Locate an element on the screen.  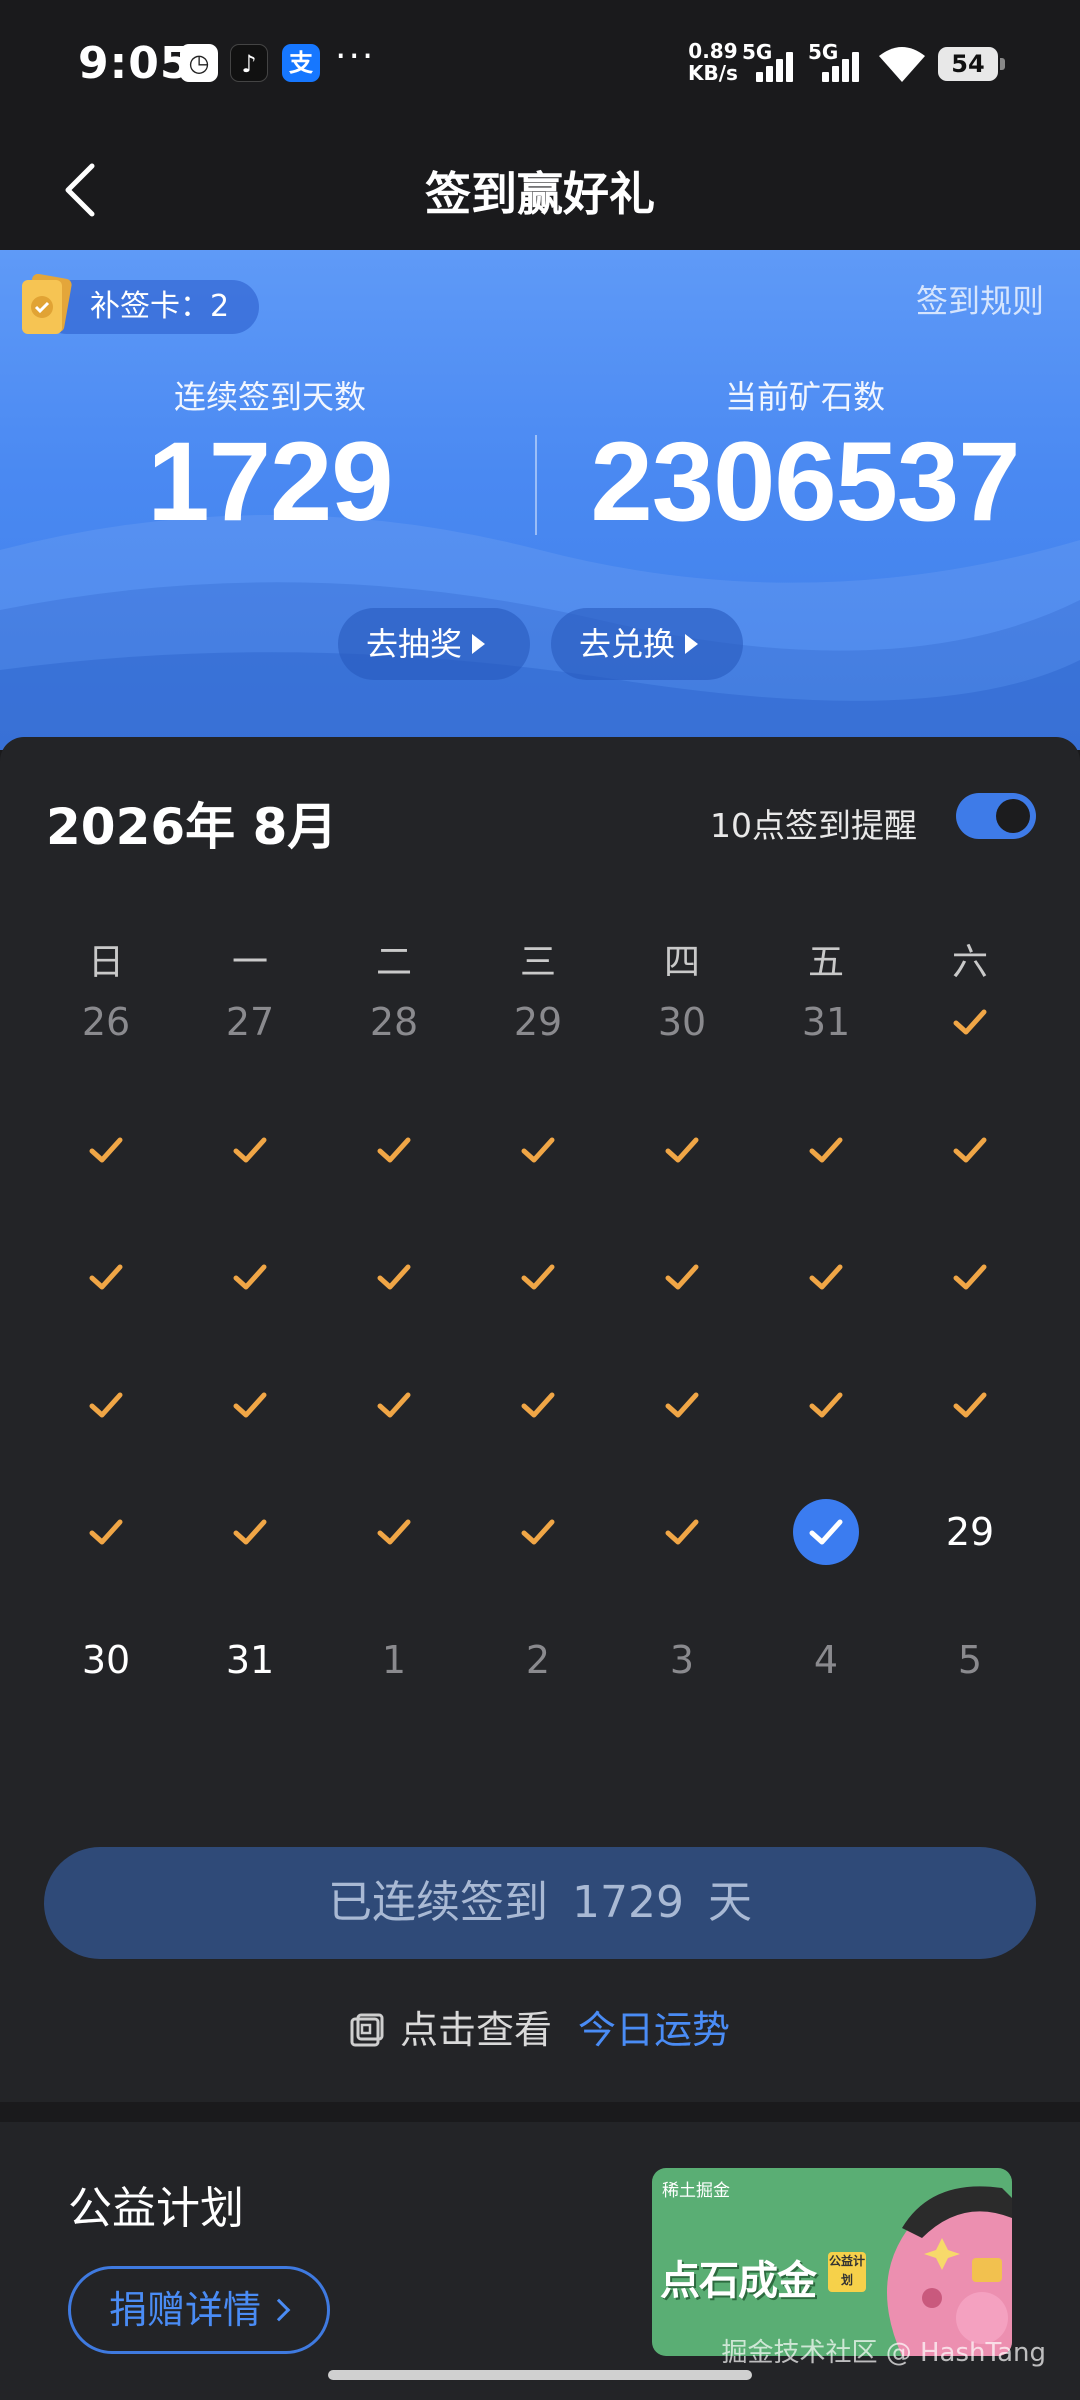
ore-value: 2306537 is located at coordinates (805, 481).